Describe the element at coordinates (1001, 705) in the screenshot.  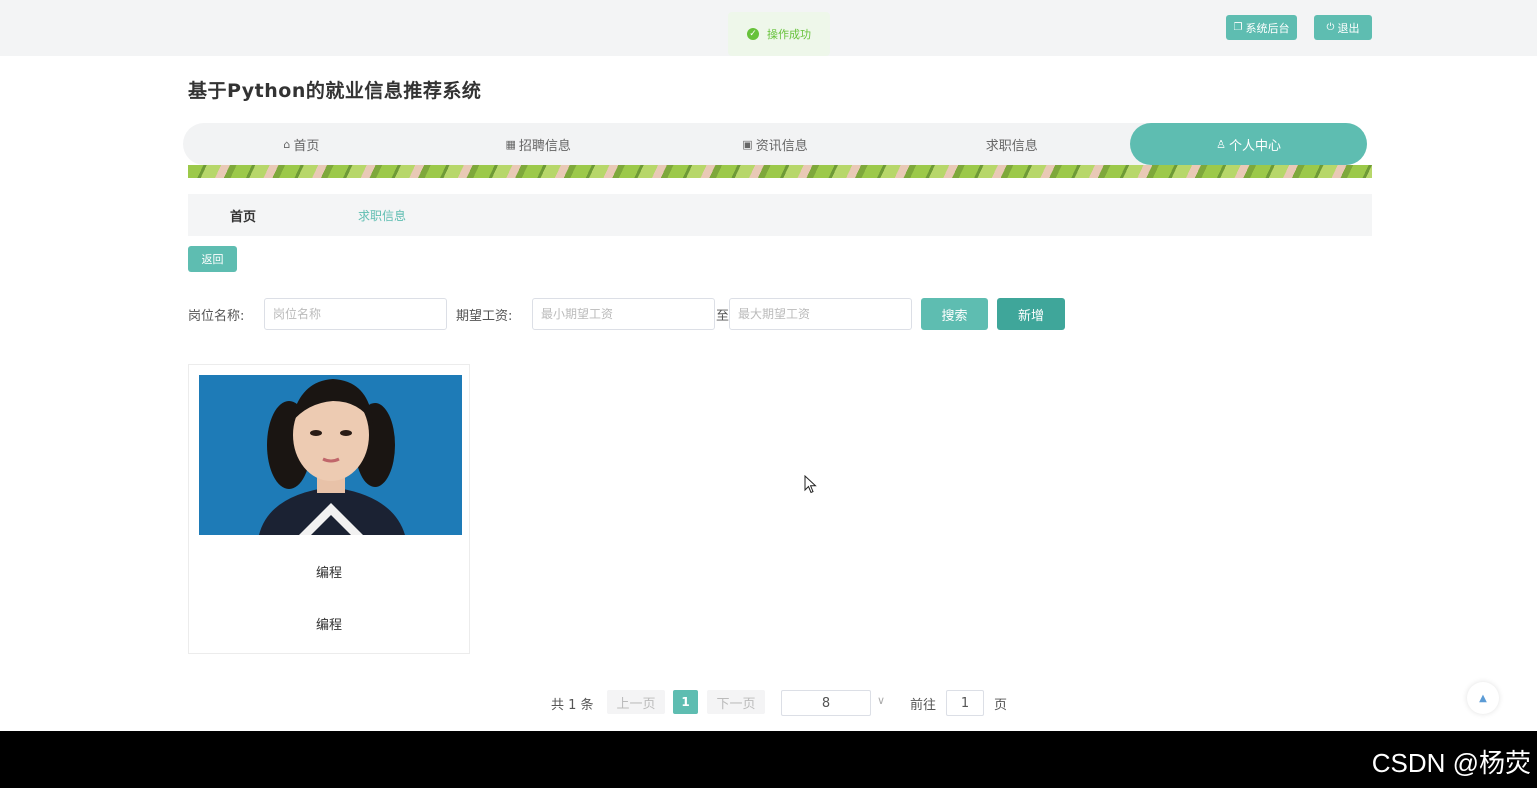
I see `page-suffix-label: 页` at that location.